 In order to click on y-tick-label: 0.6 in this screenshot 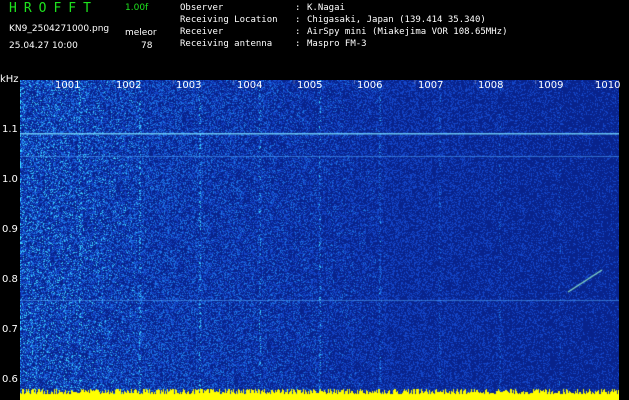, I will do `click(10, 379)`.